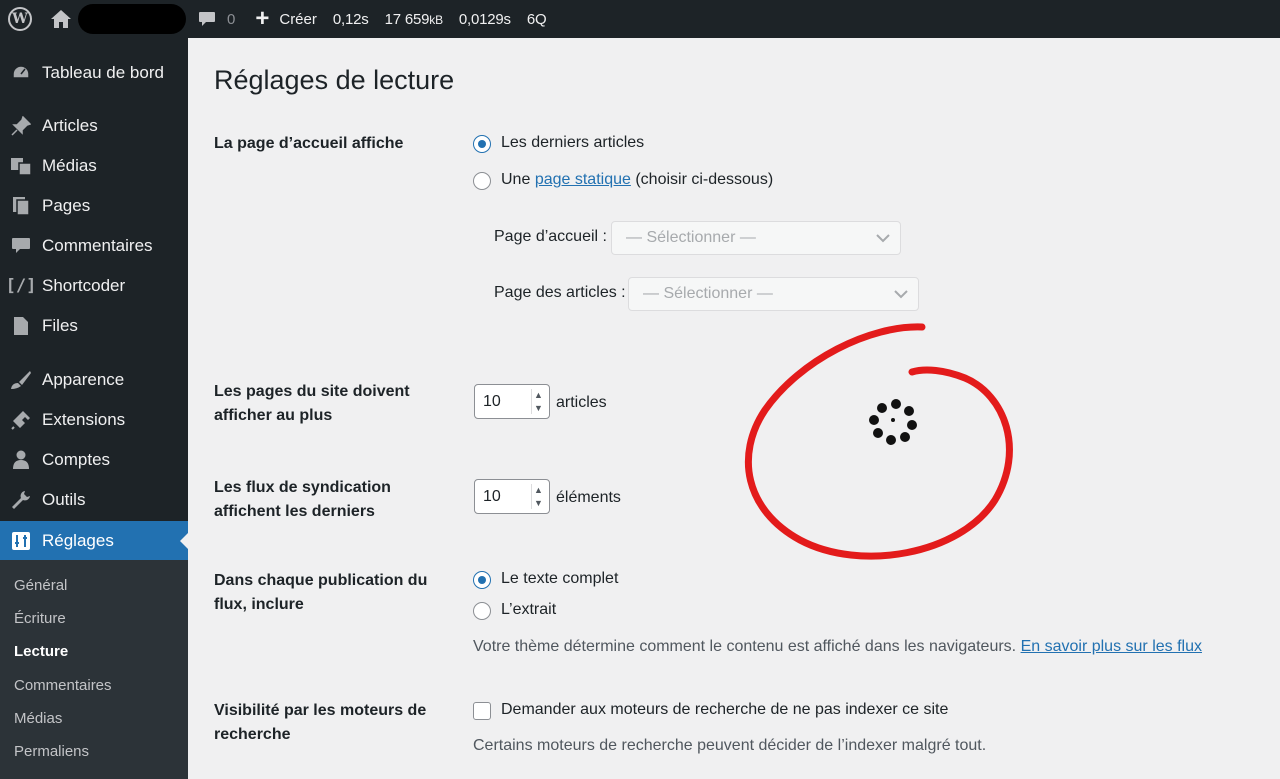 The height and width of the screenshot is (779, 1280). What do you see at coordinates (492, 401) in the screenshot?
I see `posts-per-page-value: 10` at bounding box center [492, 401].